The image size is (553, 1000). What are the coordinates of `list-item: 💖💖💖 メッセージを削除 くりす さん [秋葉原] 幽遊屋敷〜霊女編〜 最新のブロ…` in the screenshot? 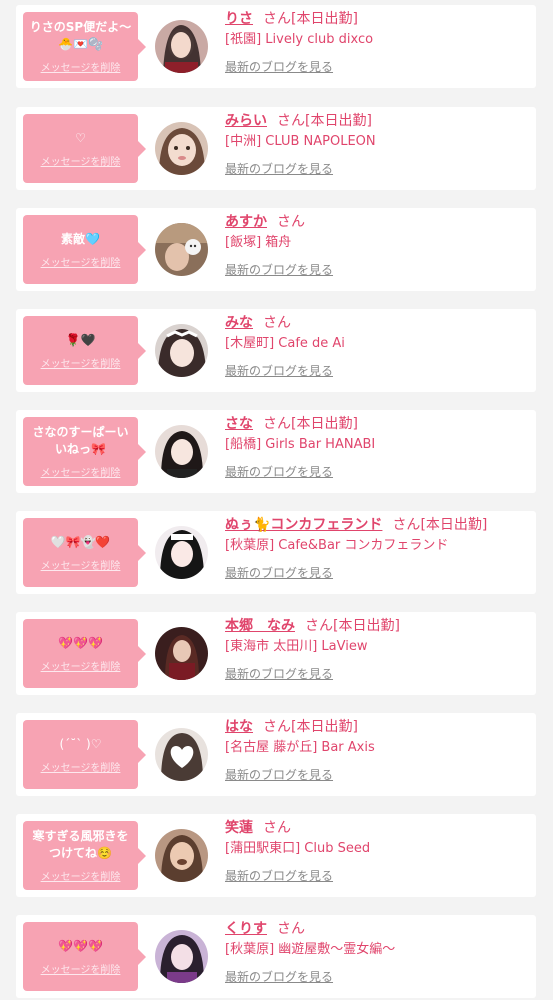 It's located at (276, 956).